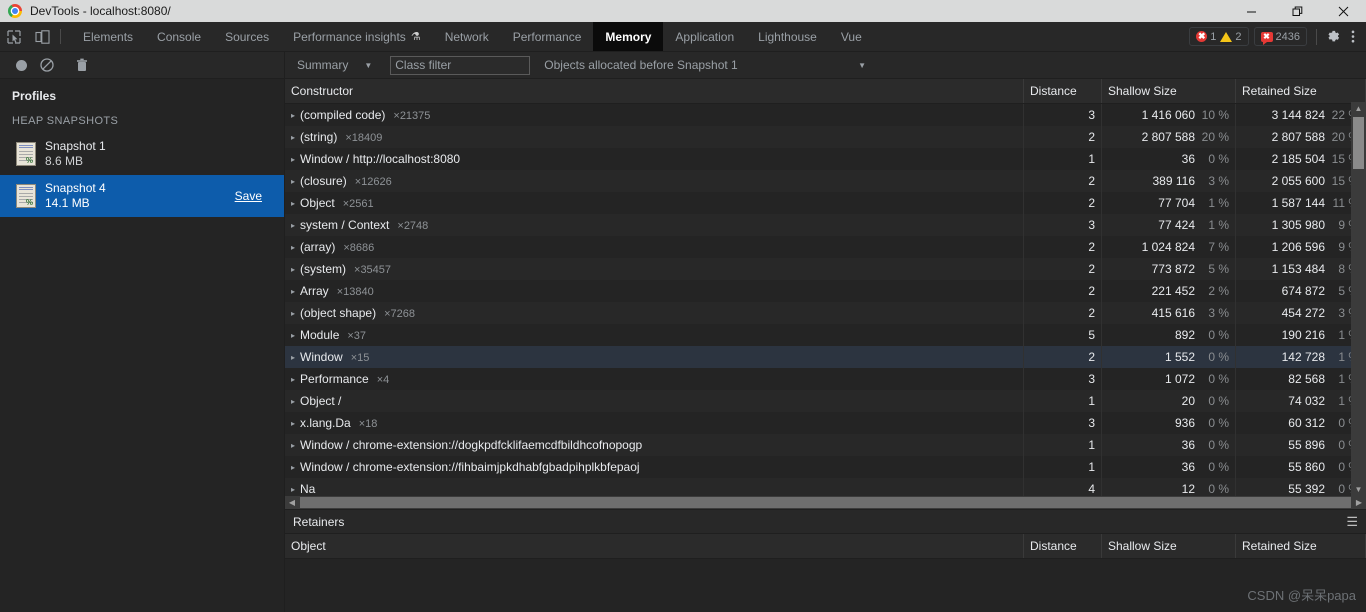  What do you see at coordinates (1184, 335) in the screenshot?
I see `value: 892` at bounding box center [1184, 335].